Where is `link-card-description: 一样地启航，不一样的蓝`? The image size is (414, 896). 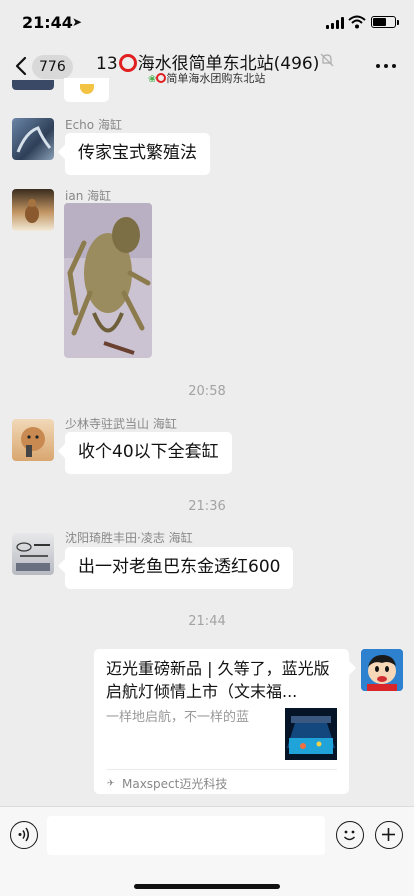
link-card-description: 一样地启航，不一样的蓝 is located at coordinates (178, 717).